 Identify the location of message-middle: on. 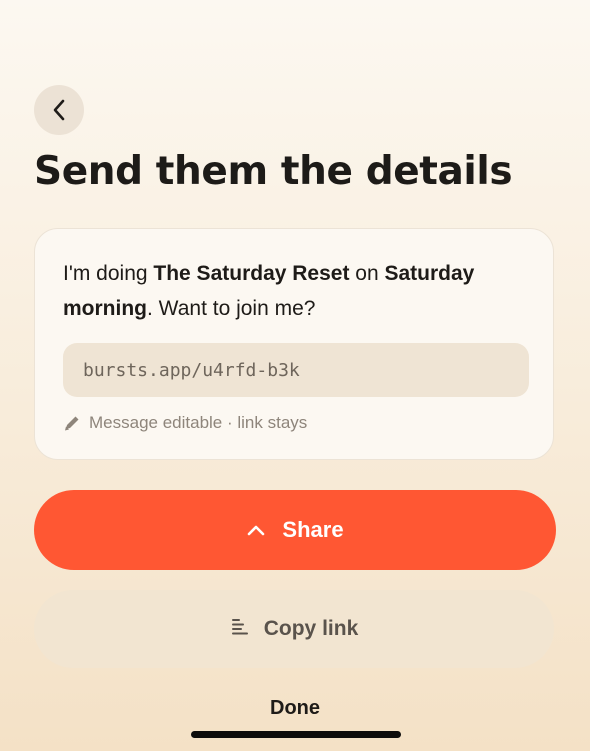
(367, 273).